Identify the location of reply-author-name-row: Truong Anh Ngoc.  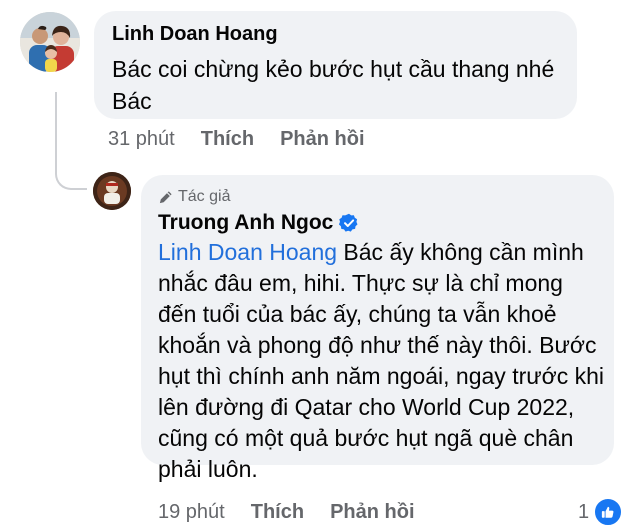
(258, 223).